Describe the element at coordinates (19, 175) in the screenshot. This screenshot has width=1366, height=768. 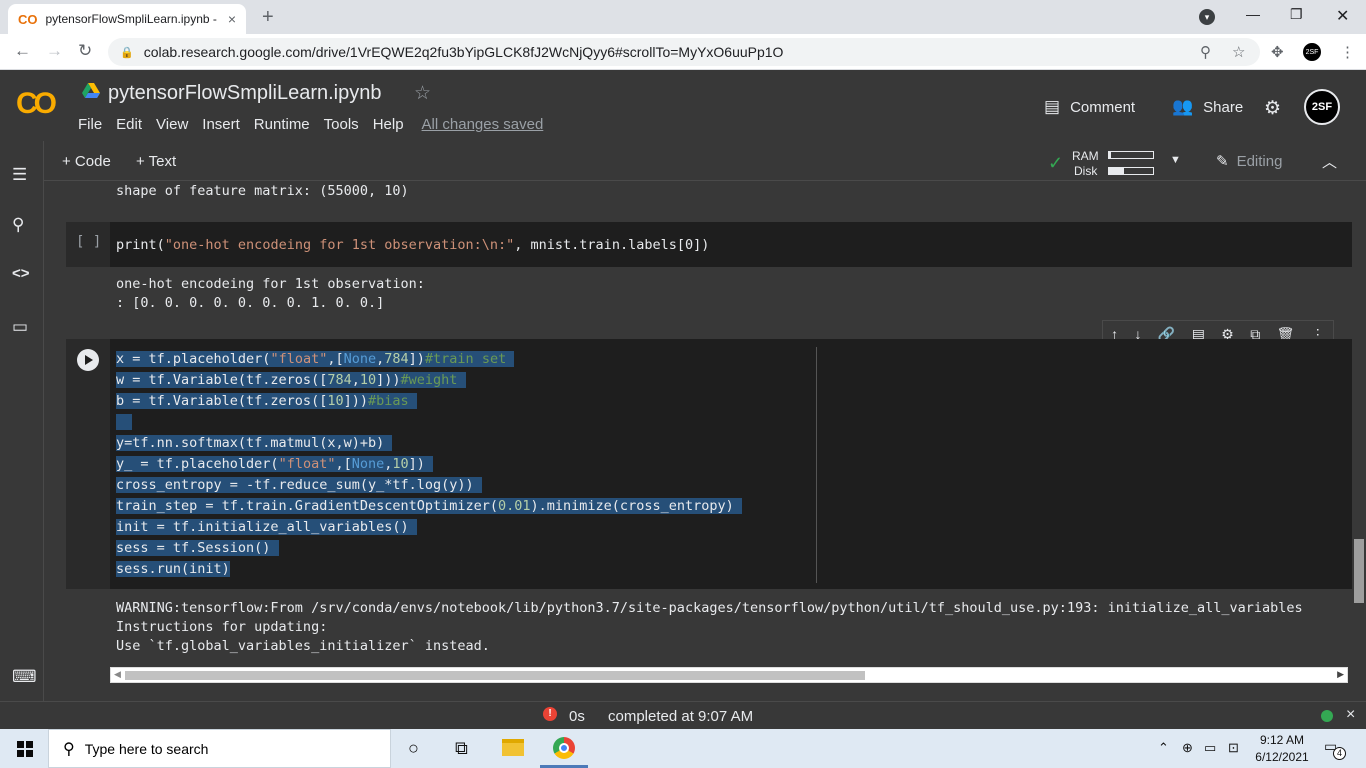
I see `toc-icon: ☰` at that location.